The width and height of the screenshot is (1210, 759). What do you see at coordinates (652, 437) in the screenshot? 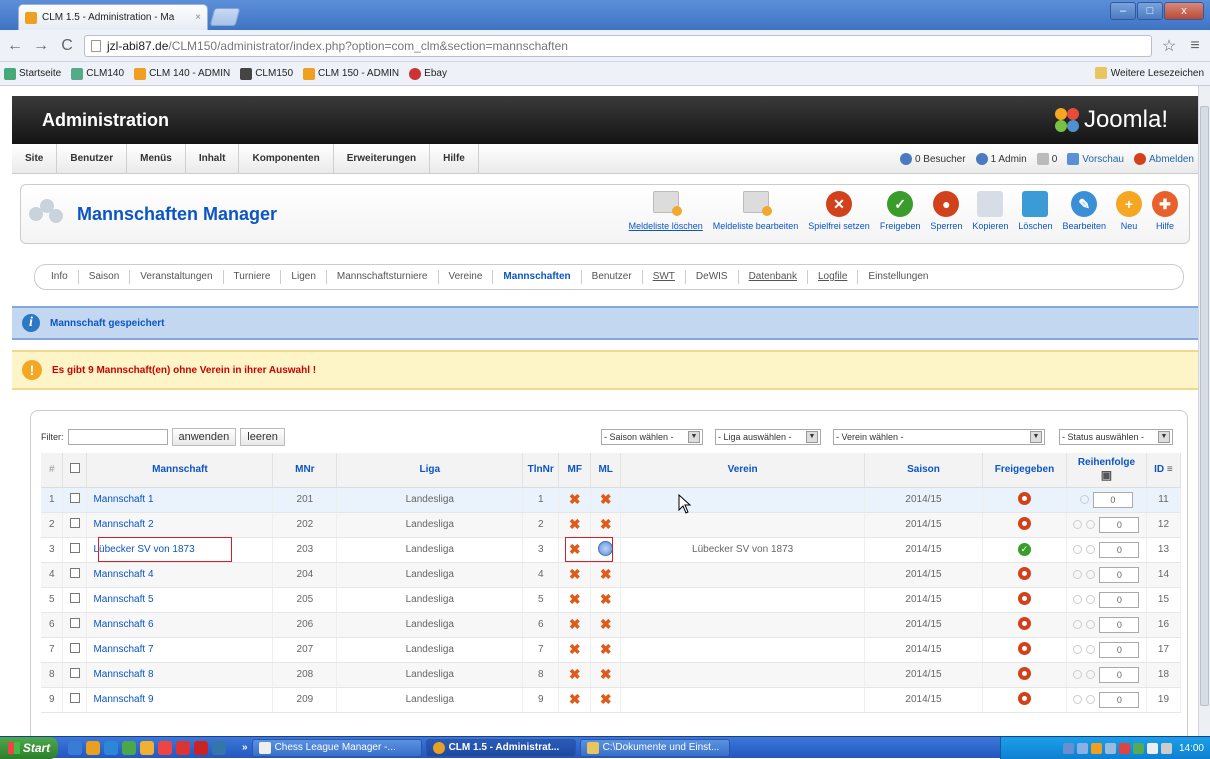
I see `season-select: - Saison wählen - ▼` at bounding box center [652, 437].